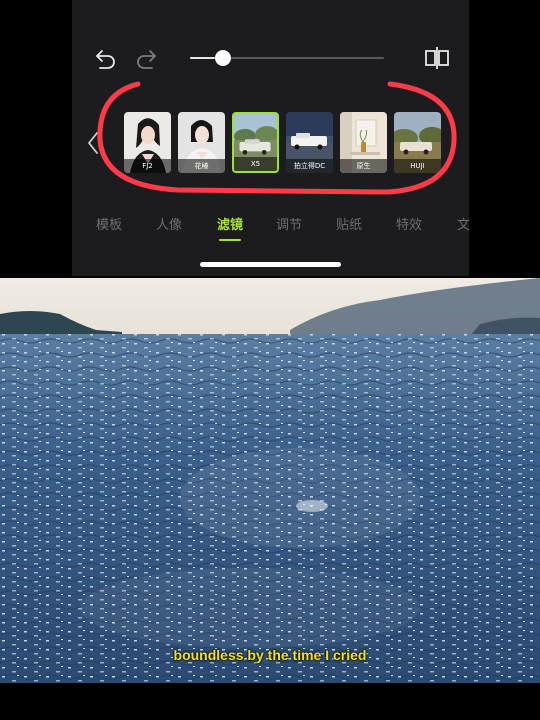  I want to click on filter-item-huji: HUJI, so click(417, 142).